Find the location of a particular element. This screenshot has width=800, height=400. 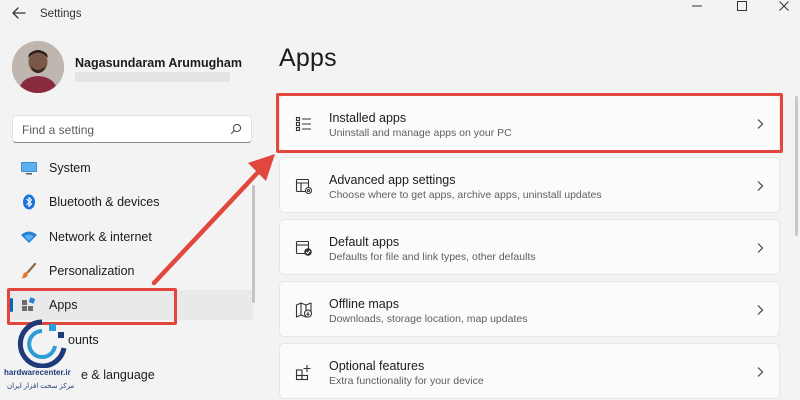

hardwarecenter-logo-icon is located at coordinates (42, 343).